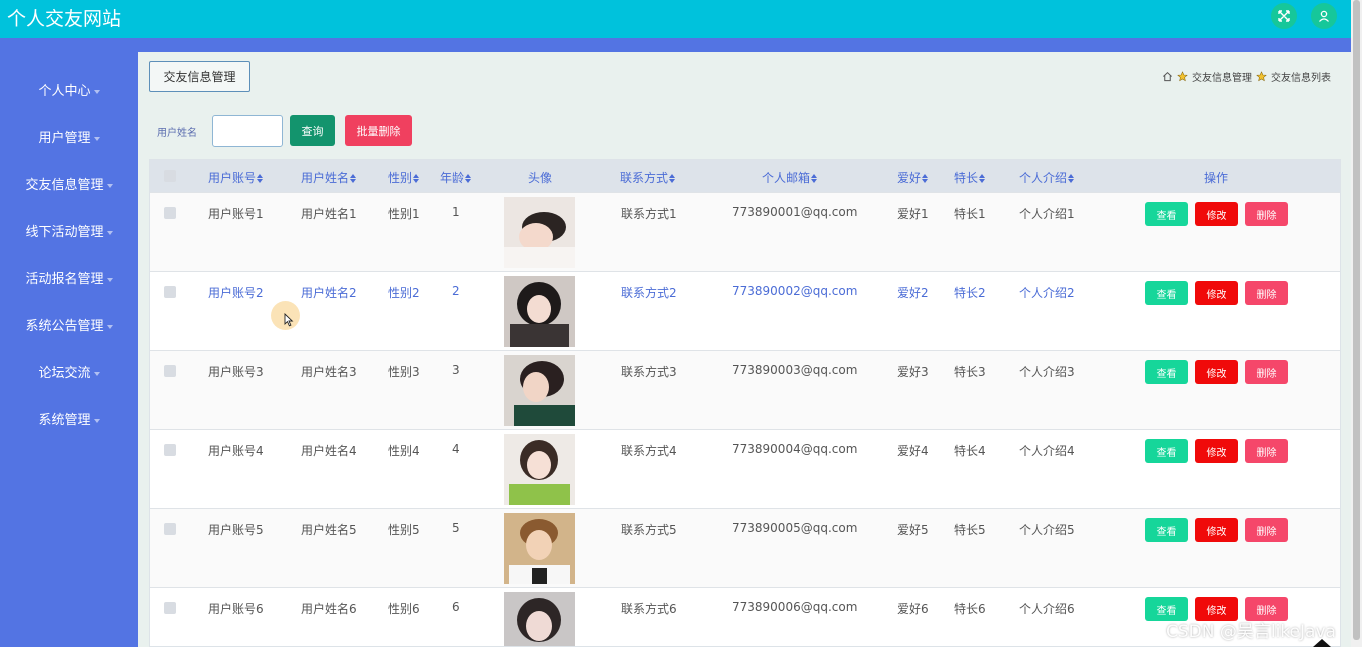  What do you see at coordinates (64, 232) in the screenshot?
I see `sidebar-item-label: 线下活动管理` at bounding box center [64, 232].